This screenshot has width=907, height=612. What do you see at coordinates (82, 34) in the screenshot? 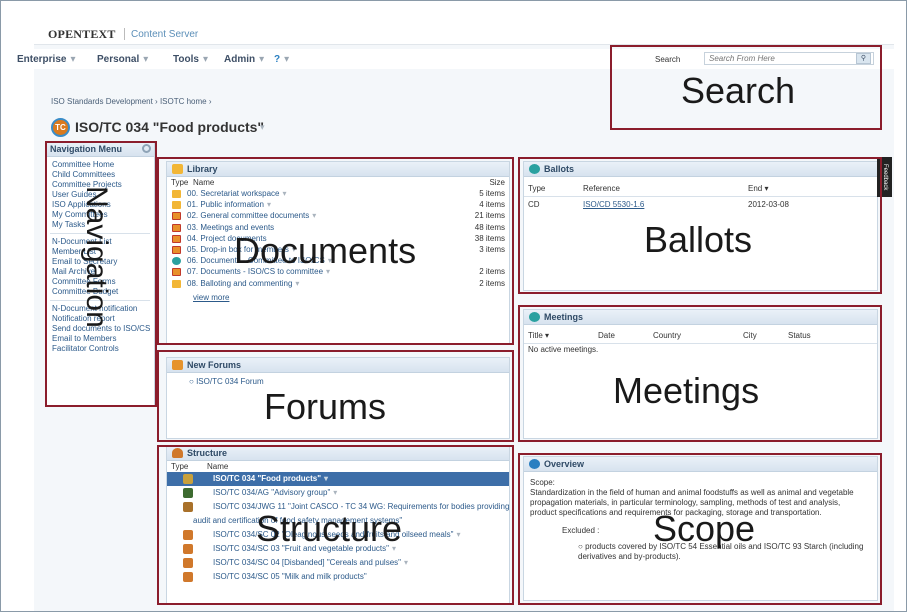
I see `brand-logo: OPENTEXT` at bounding box center [82, 34].